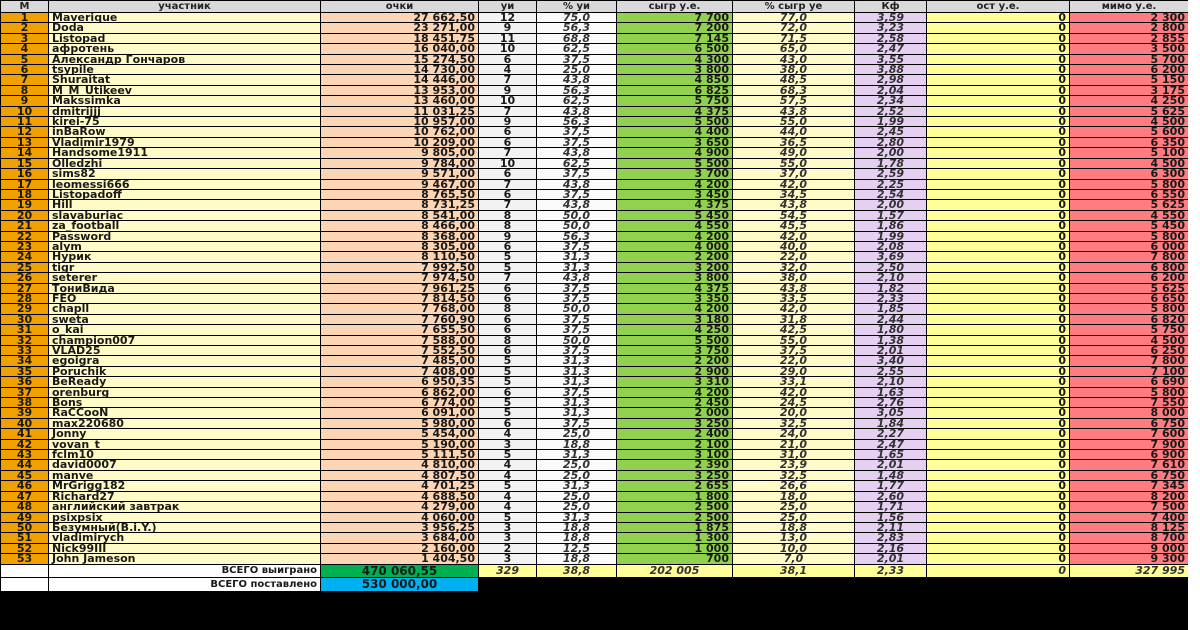 The width and height of the screenshot is (1200, 630). Describe the element at coordinates (1129, 17) in the screenshot. I see `missed-cell: 2 300` at that location.